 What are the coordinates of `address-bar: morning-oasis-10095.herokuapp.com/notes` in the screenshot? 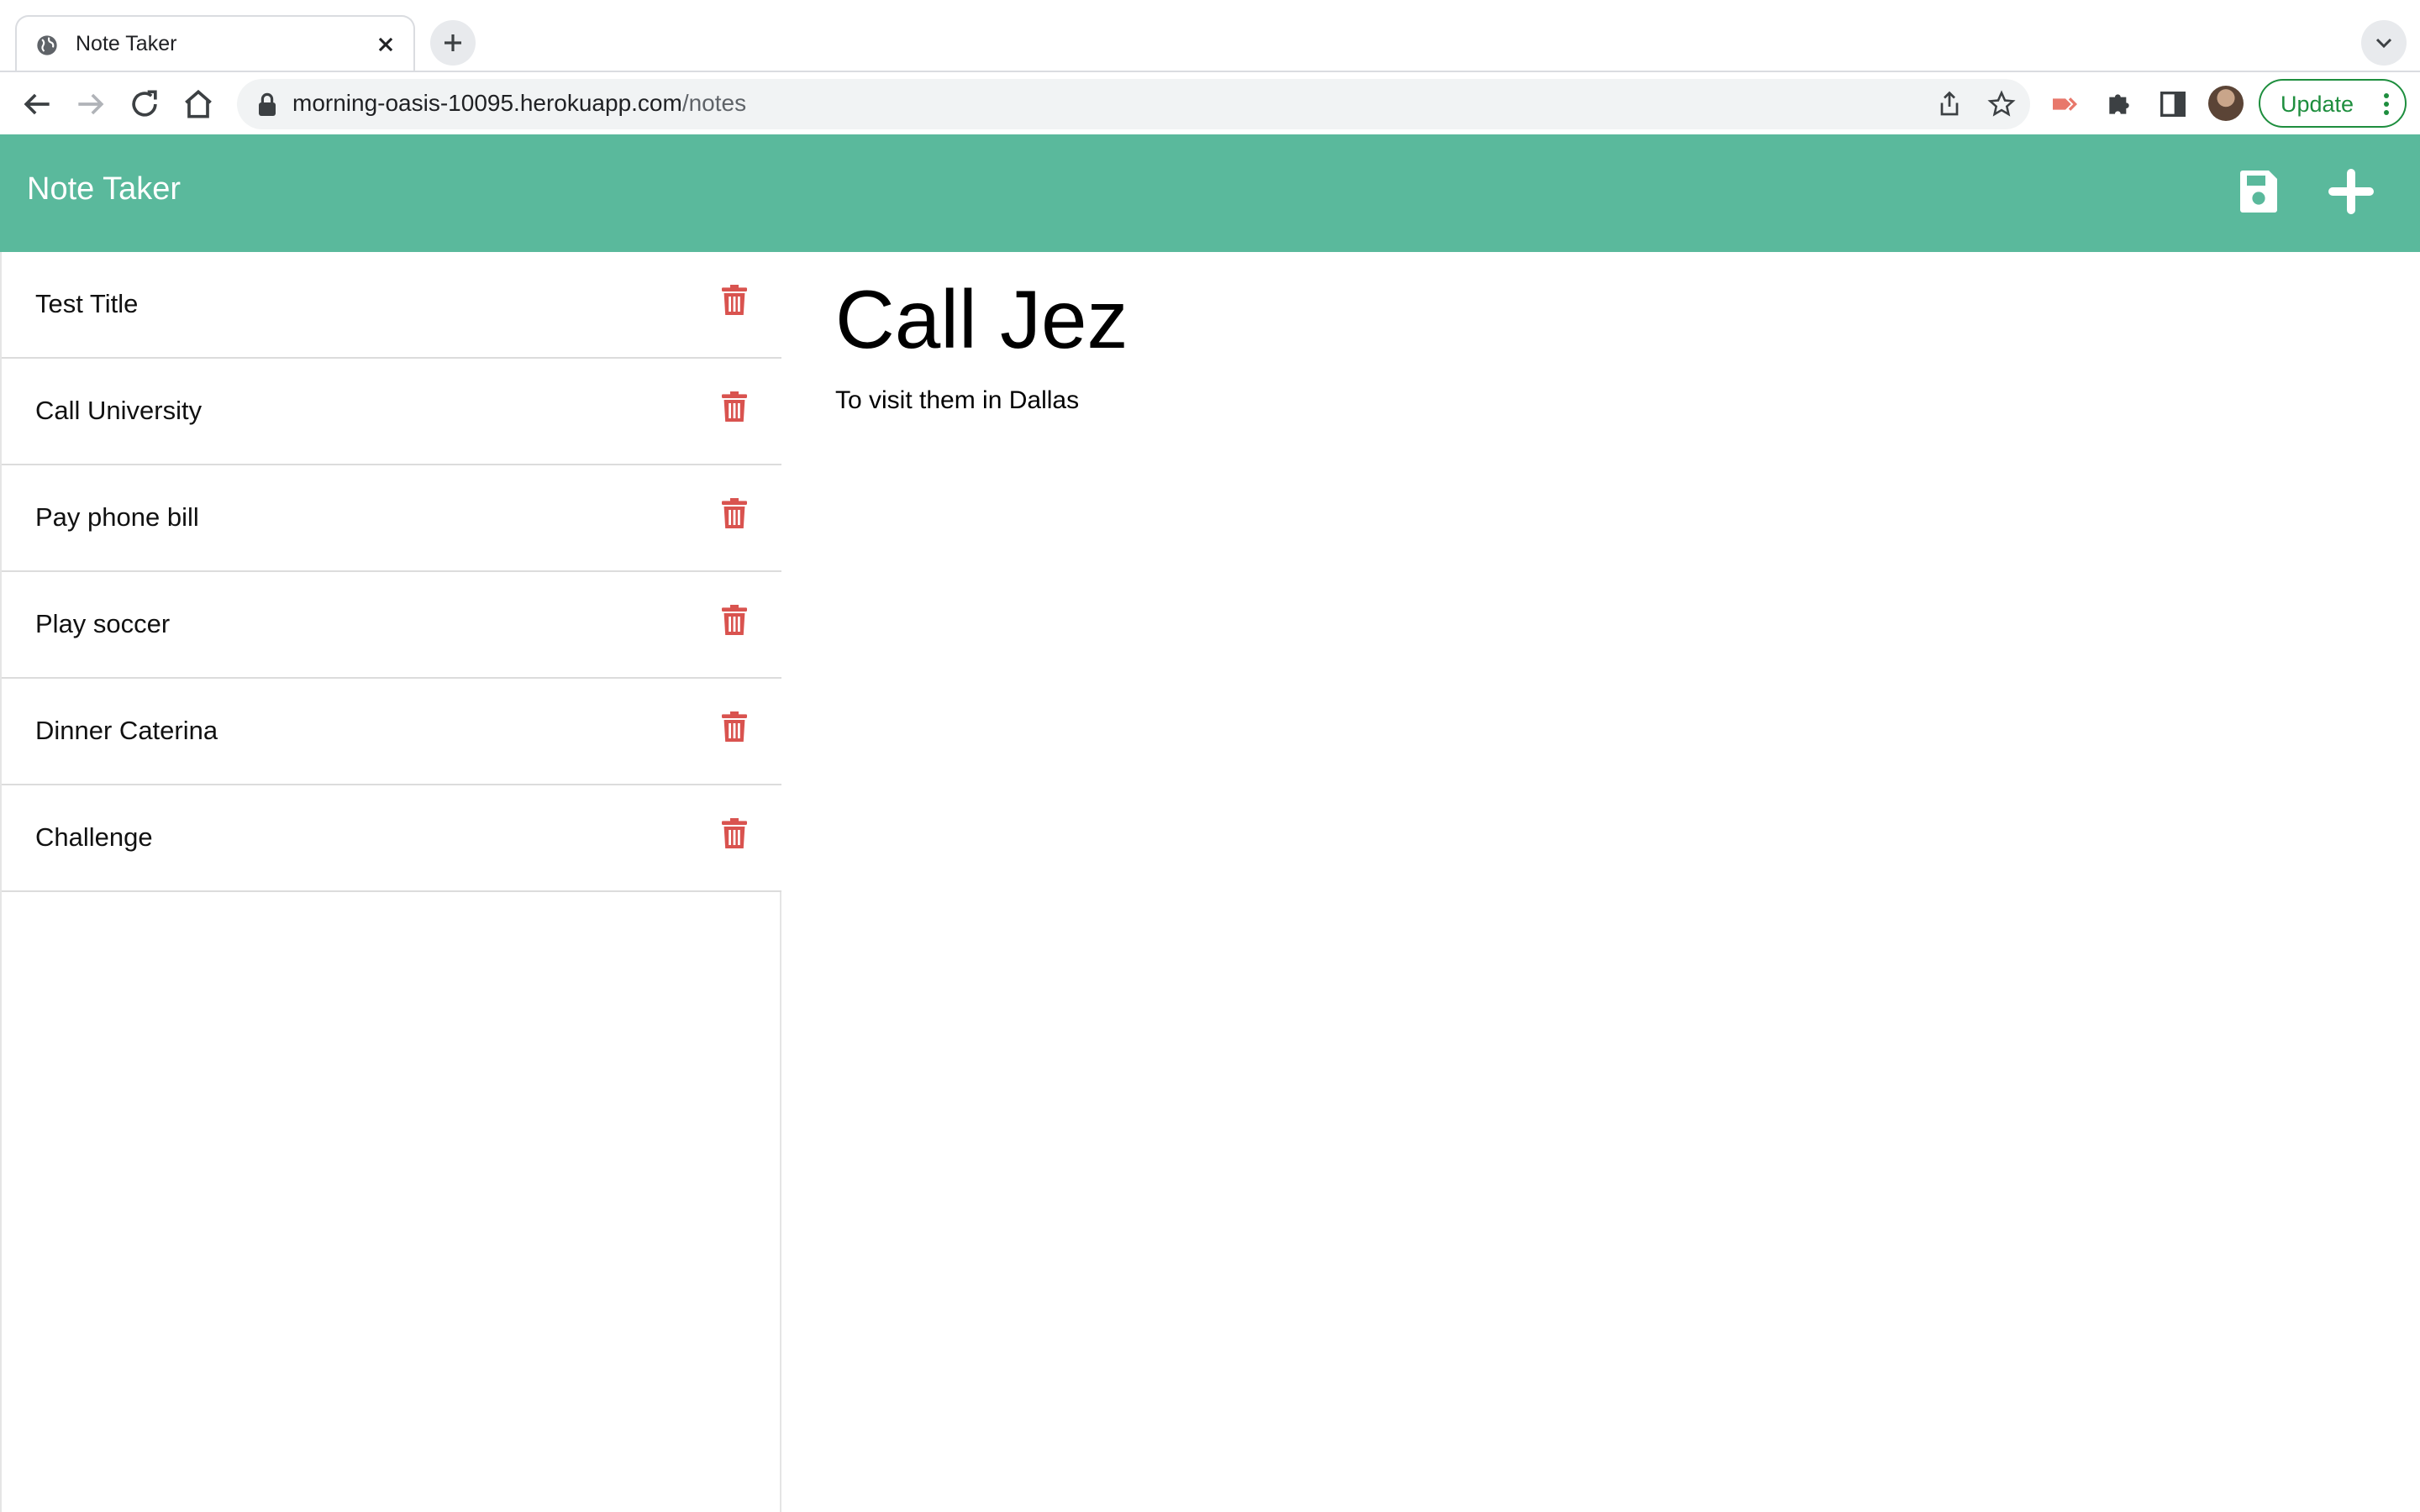 It's located at (1134, 104).